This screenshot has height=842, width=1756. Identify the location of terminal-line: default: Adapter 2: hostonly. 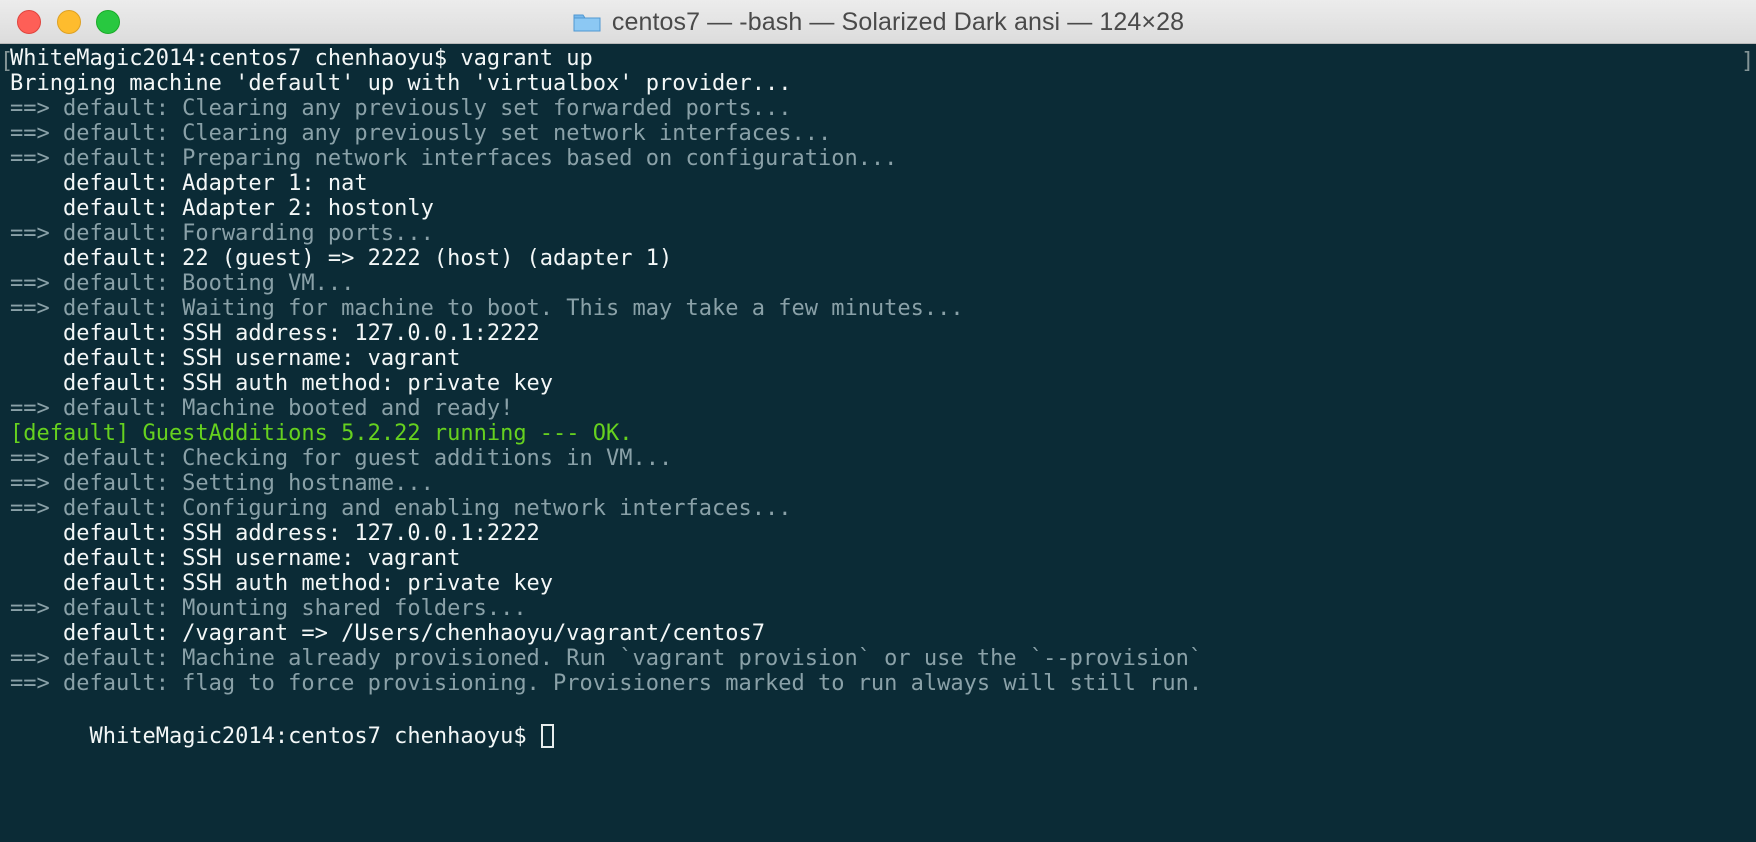
(222, 208).